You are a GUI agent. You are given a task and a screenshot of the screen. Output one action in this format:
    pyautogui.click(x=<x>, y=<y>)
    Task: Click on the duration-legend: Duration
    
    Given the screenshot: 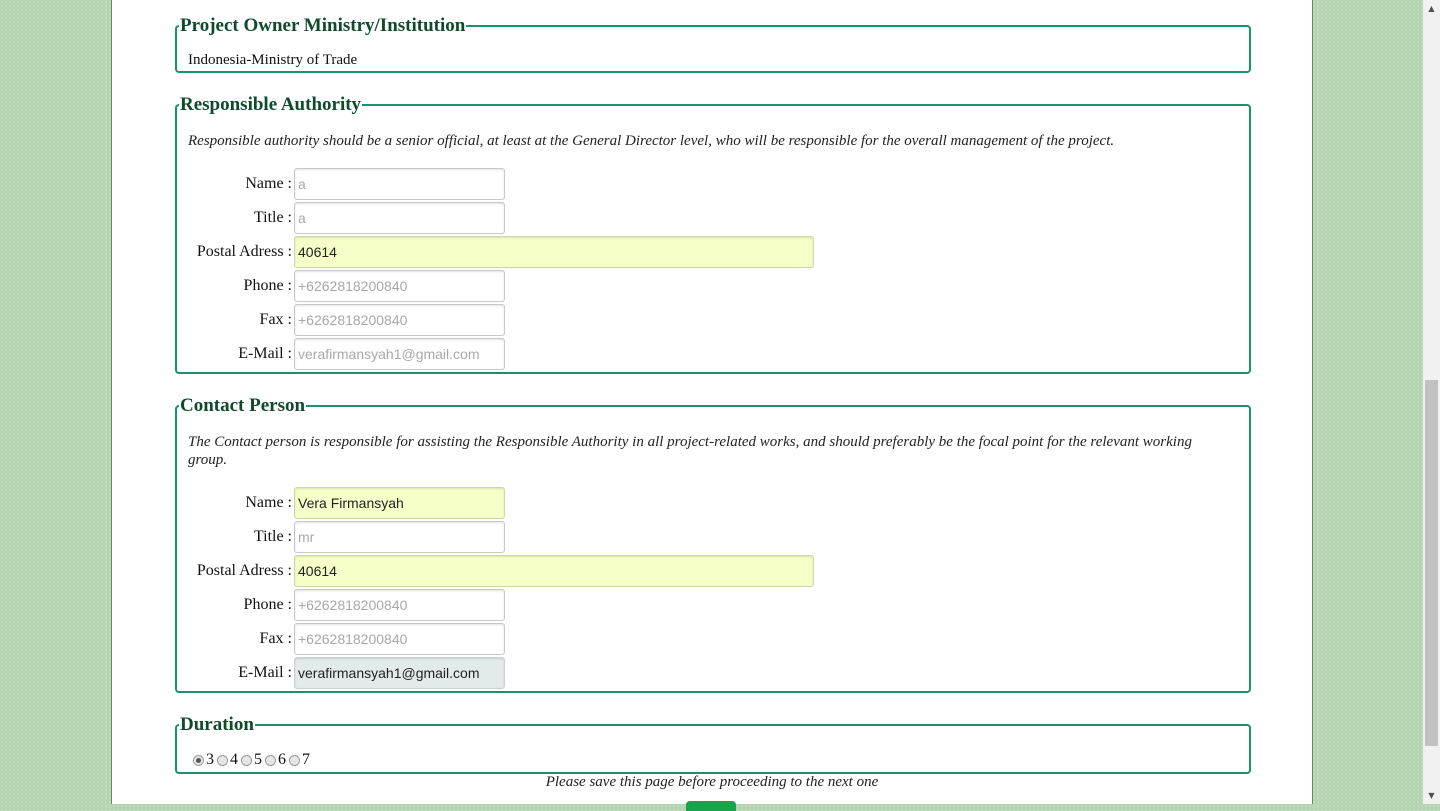 What is the action you would take?
    pyautogui.click(x=217, y=724)
    